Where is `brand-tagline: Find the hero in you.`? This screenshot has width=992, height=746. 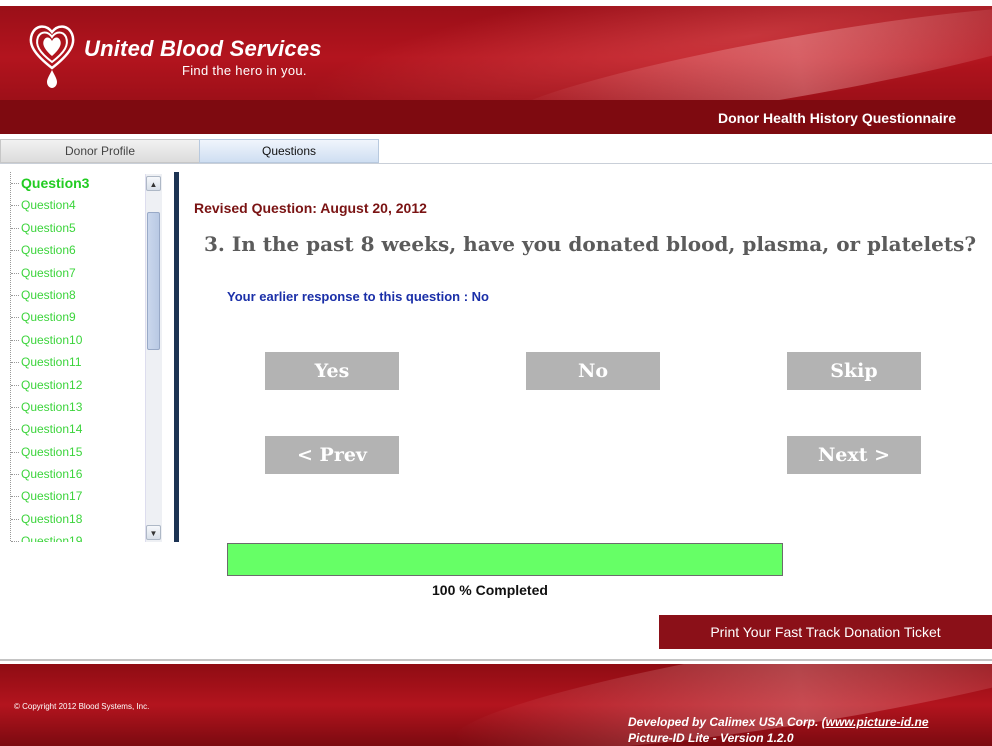 brand-tagline: Find the hero in you. is located at coordinates (244, 70).